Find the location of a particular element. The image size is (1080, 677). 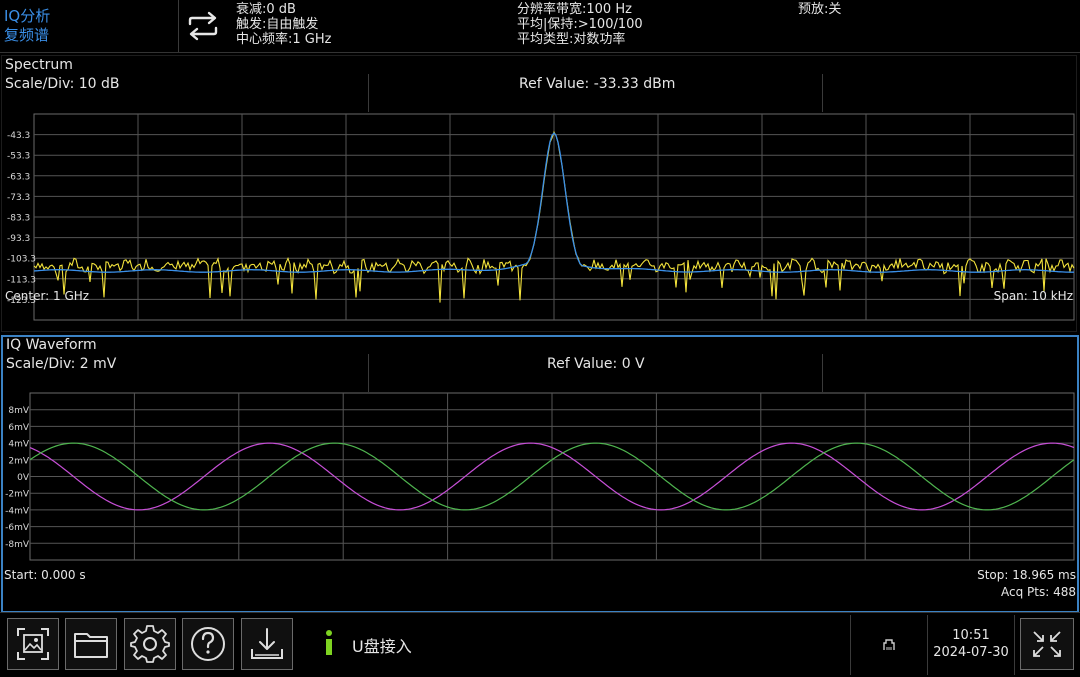

time-label: 10:51 is located at coordinates (971, 635).